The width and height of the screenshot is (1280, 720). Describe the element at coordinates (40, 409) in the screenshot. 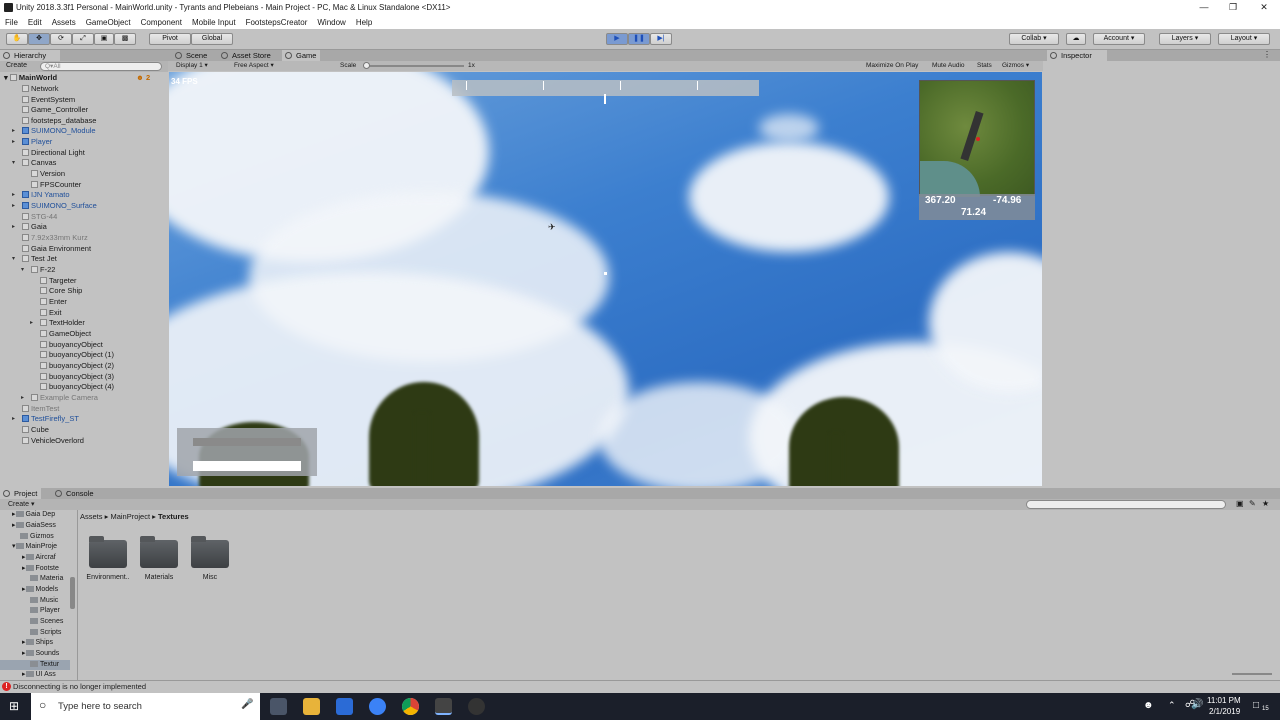

I see `list-item: ItemTest` at that location.